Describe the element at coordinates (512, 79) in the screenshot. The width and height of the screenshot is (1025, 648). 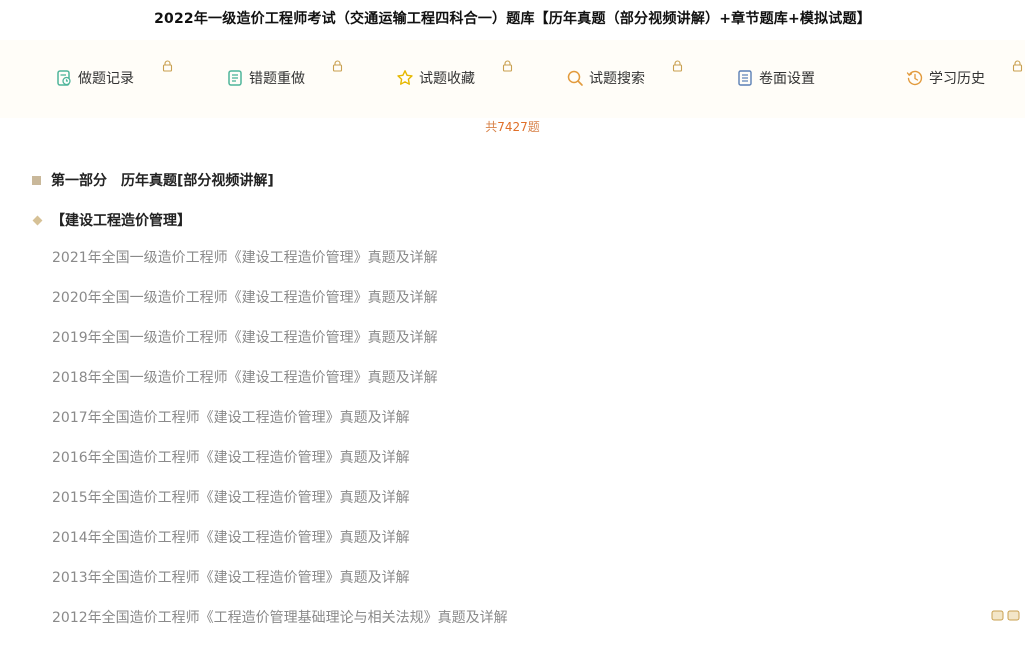
I see `toolbar: 做题记录 错题重做 试题收藏 试题搜索 卷面设置 学习历史` at that location.